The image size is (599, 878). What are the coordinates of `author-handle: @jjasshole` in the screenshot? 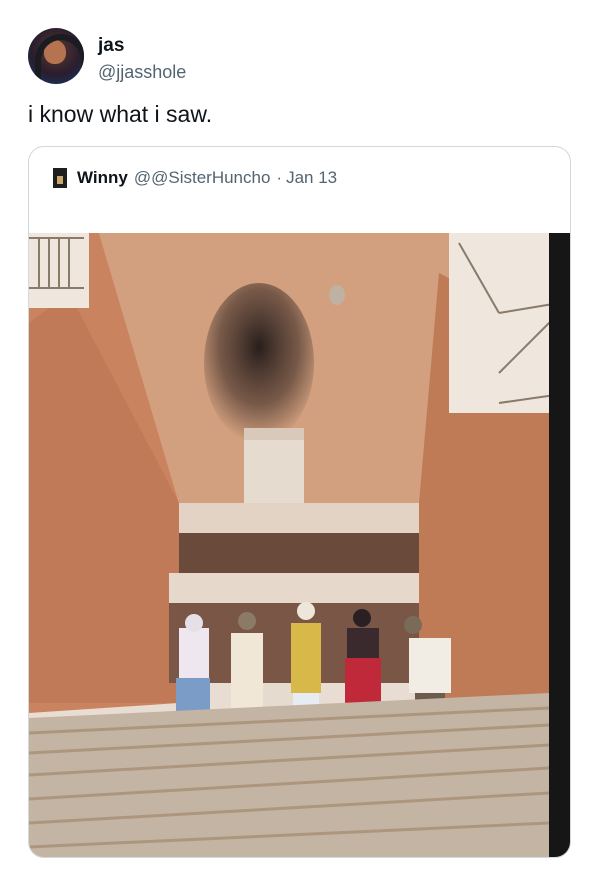 It's located at (142, 72).